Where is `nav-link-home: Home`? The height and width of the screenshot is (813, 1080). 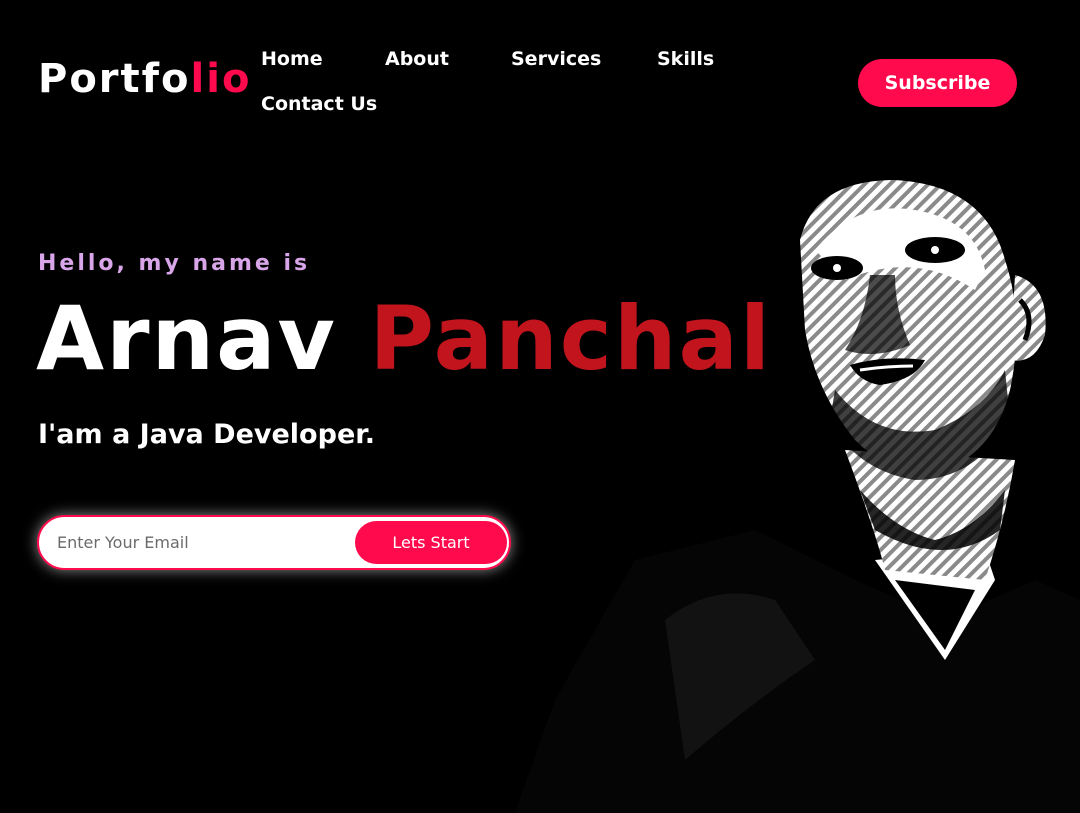 nav-link-home: Home is located at coordinates (292, 59).